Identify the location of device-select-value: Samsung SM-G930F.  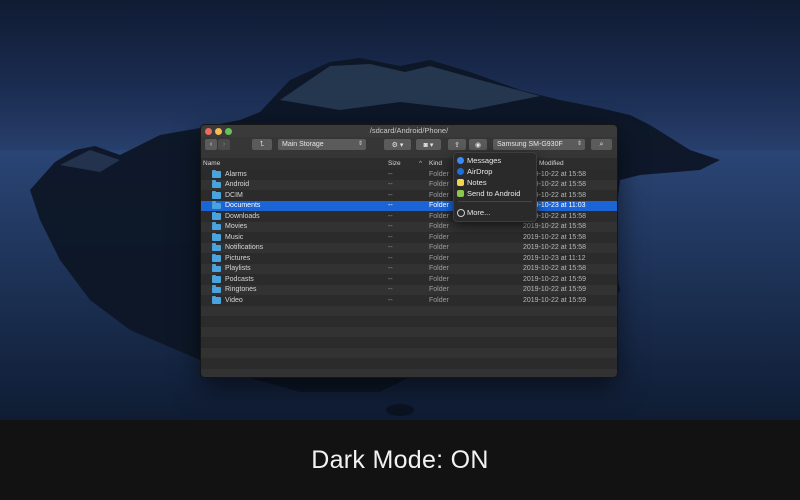
(530, 144).